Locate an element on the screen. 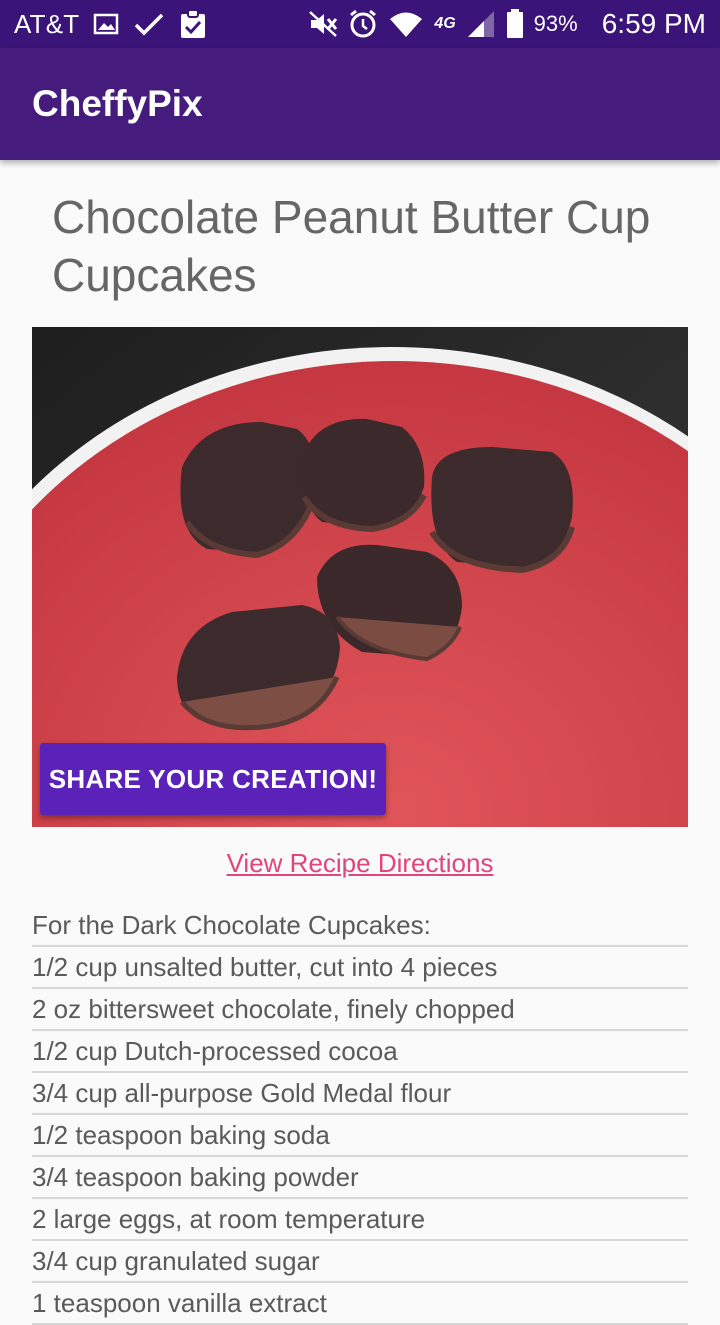 This screenshot has height=1325, width=720. clipboard-check-icon is located at coordinates (193, 24).